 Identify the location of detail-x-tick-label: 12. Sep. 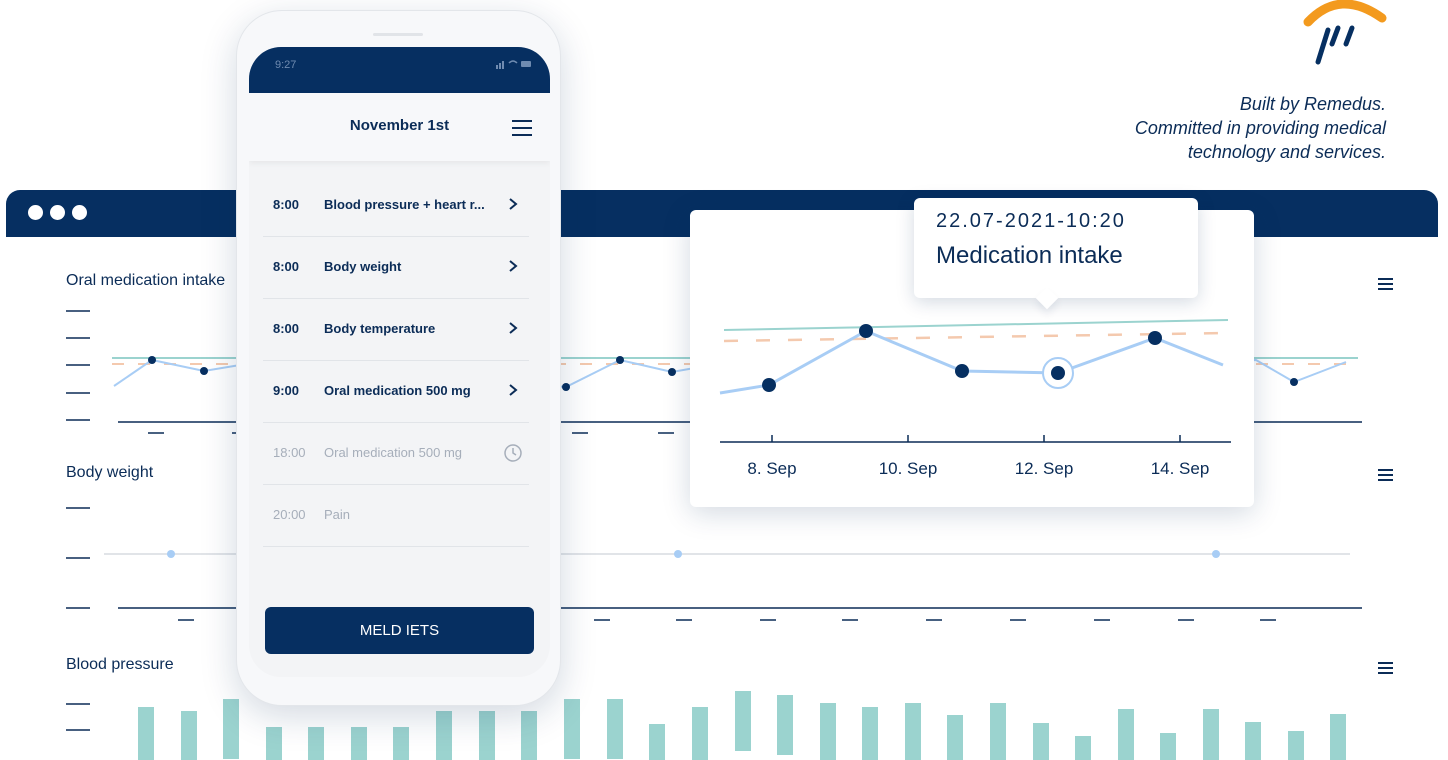
(1044, 468).